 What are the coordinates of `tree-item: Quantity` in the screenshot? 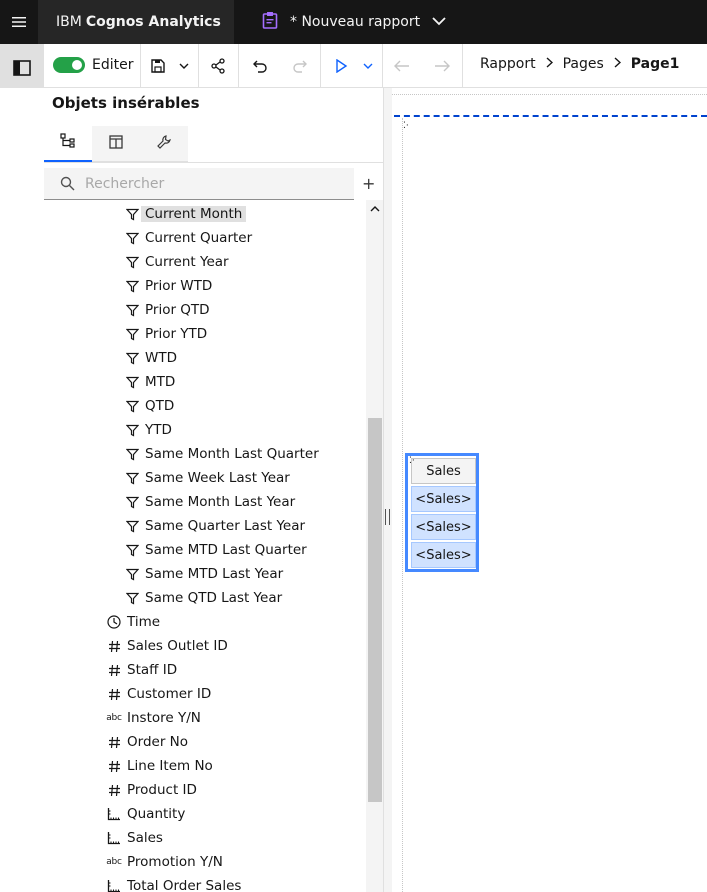 It's located at (145, 814).